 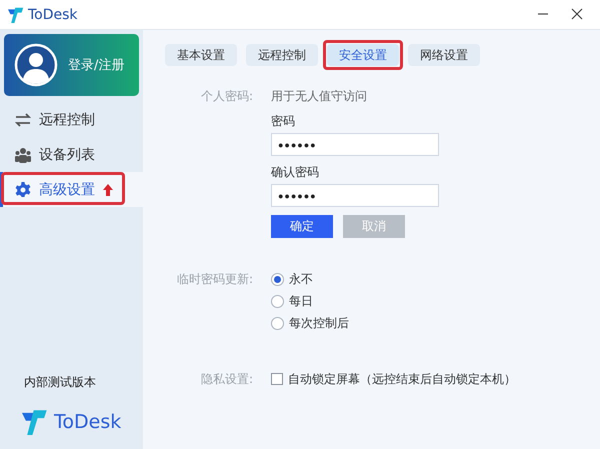 What do you see at coordinates (283, 121) in the screenshot?
I see `field-label: 密码` at bounding box center [283, 121].